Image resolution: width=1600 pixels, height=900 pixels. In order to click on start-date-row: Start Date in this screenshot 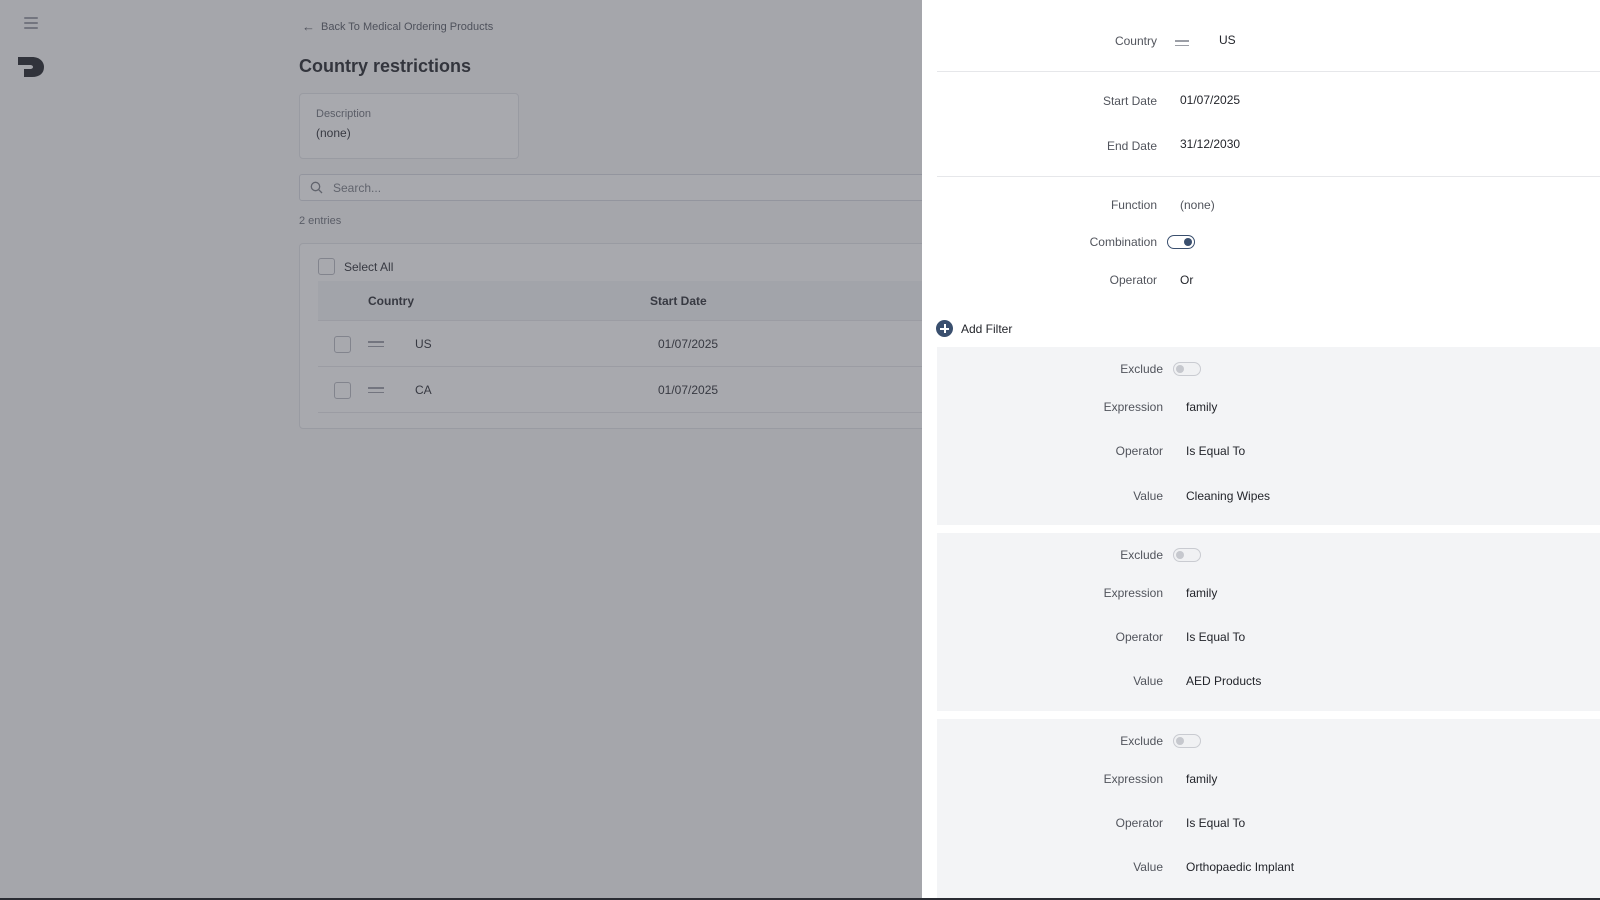, I will do `click(1039, 104)`.